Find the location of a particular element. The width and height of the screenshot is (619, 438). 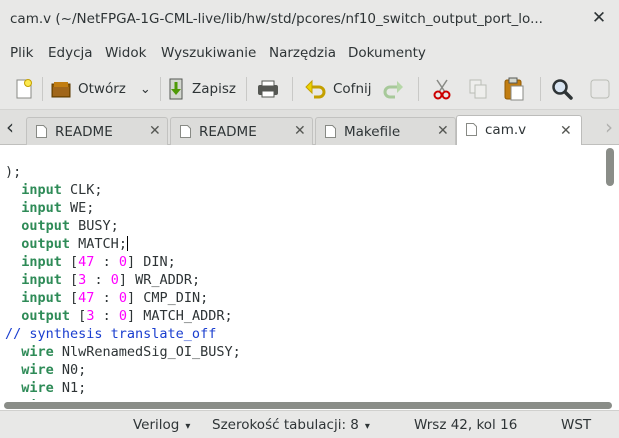

chevron-down-icon: ⌄ is located at coordinates (145, 89).